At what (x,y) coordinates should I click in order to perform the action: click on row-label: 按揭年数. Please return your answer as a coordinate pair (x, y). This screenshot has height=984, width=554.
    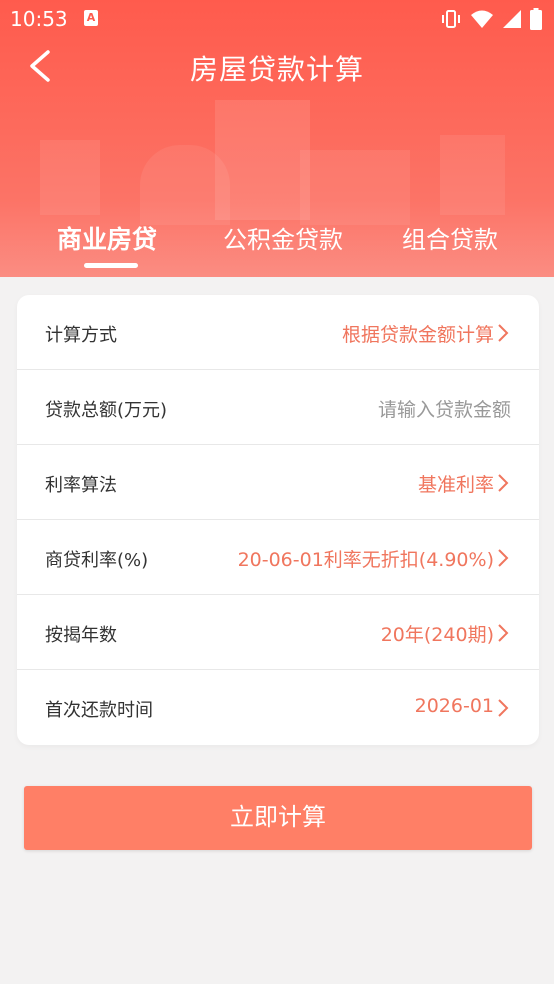
    Looking at the image, I should click on (81, 635).